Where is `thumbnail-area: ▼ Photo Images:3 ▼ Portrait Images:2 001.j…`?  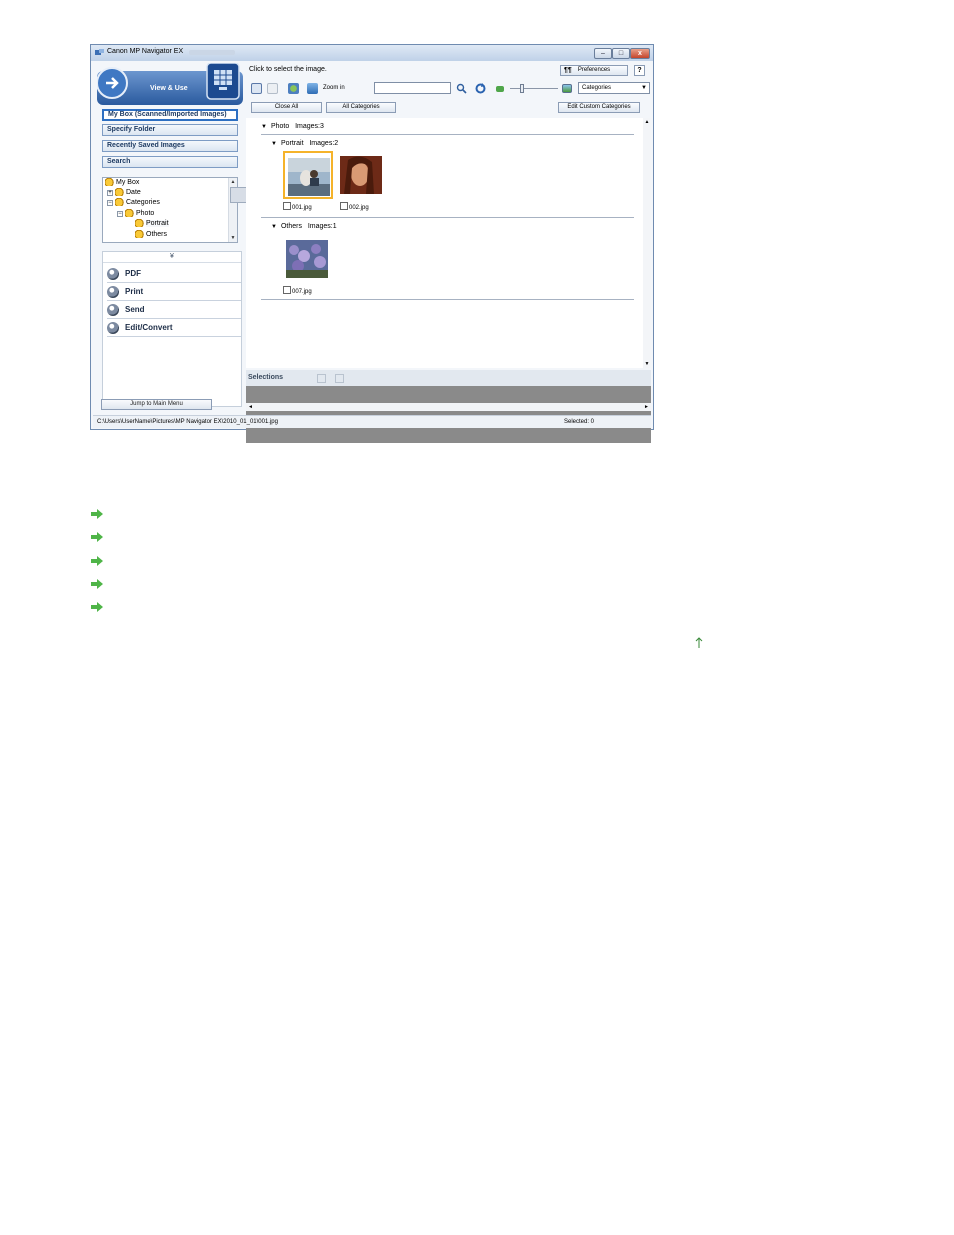
thumbnail-area: ▼ Photo Images:3 ▼ Portrait Images:2 001.j… is located at coordinates (448, 243).